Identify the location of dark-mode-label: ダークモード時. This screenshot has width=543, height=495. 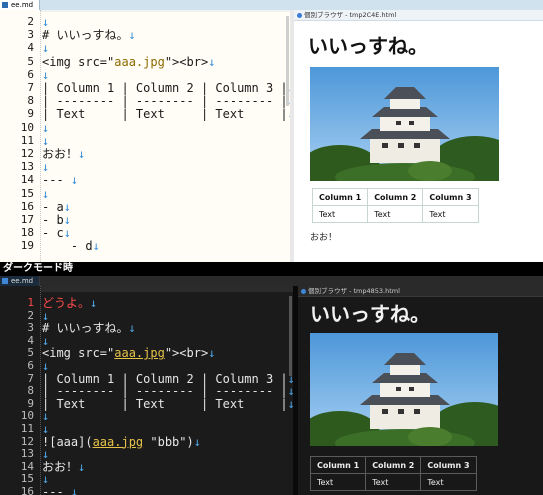
(38, 268).